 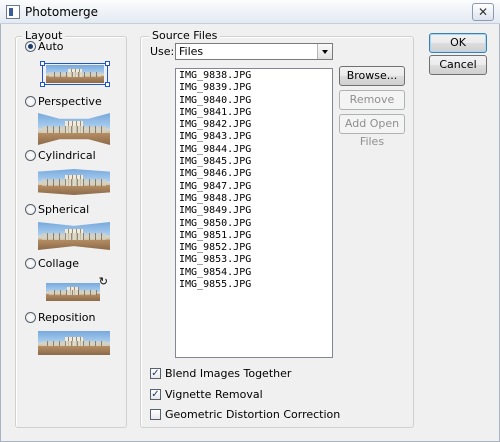 I want to click on remove-button: Remove, so click(x=372, y=100).